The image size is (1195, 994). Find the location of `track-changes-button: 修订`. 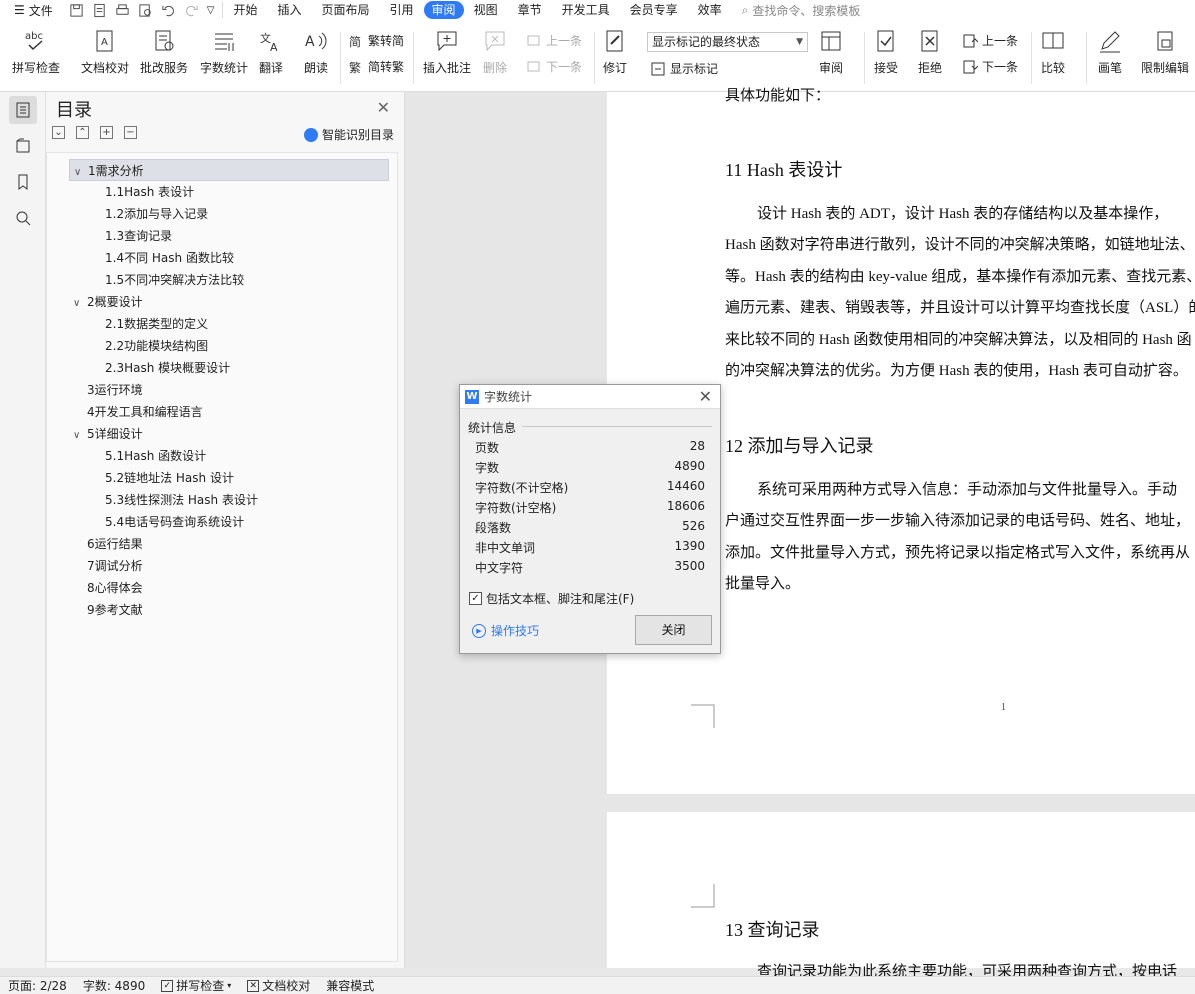

track-changes-button: 修订 is located at coordinates (615, 52).